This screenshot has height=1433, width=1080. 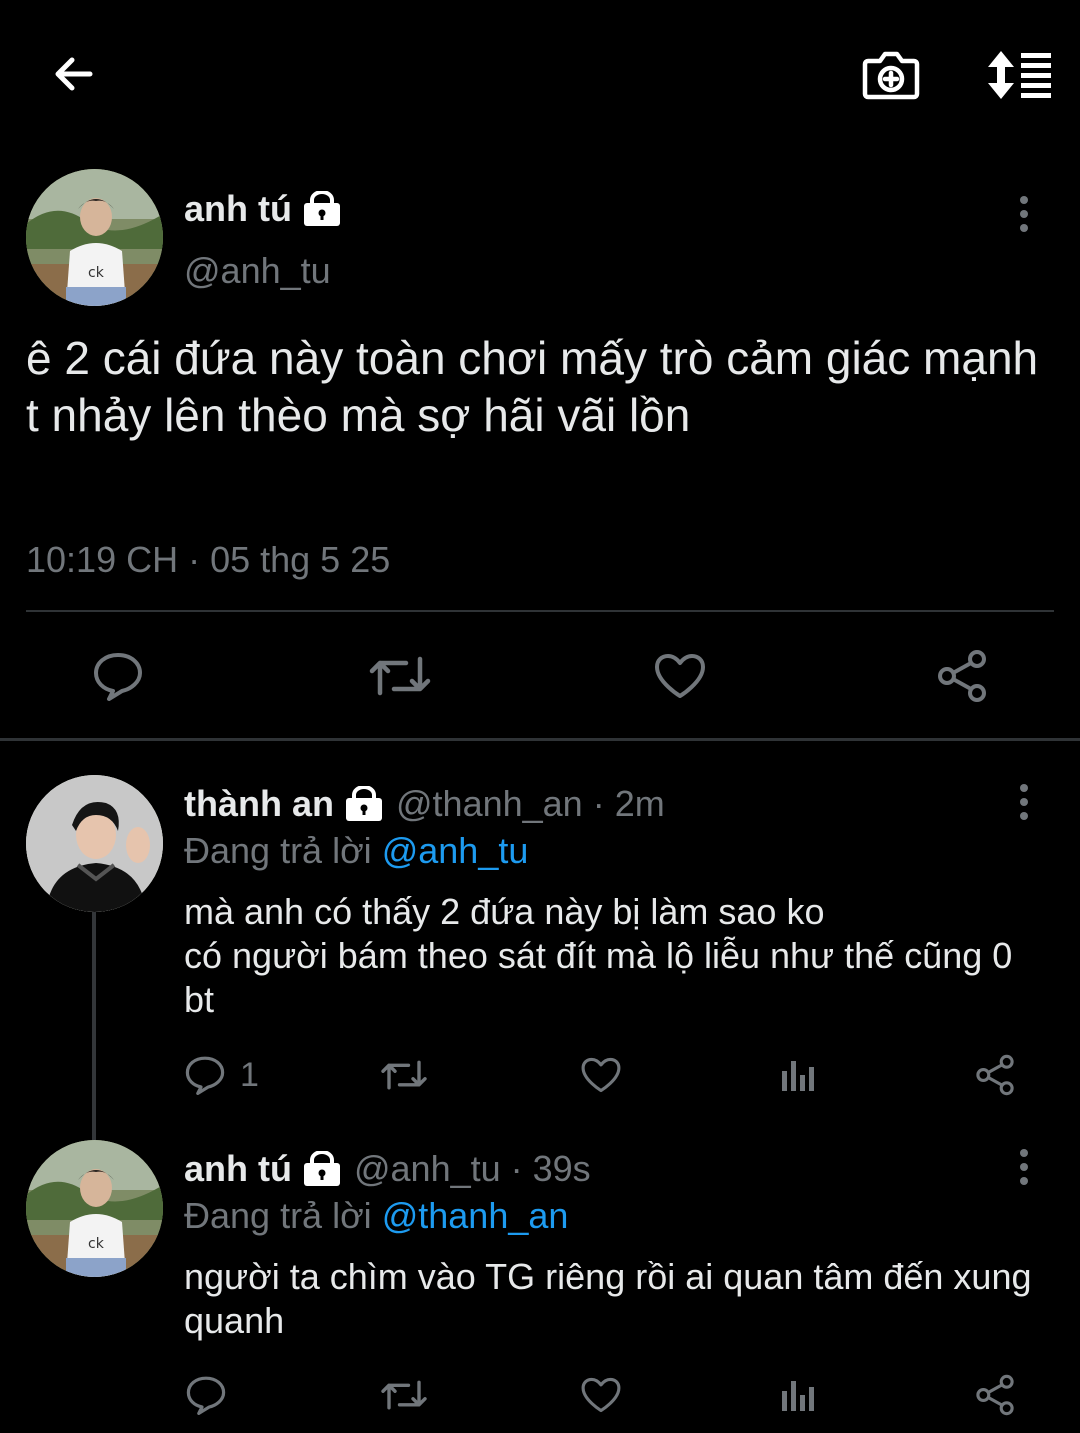 What do you see at coordinates (455, 850) in the screenshot?
I see `mention-link: @anh_tu` at bounding box center [455, 850].